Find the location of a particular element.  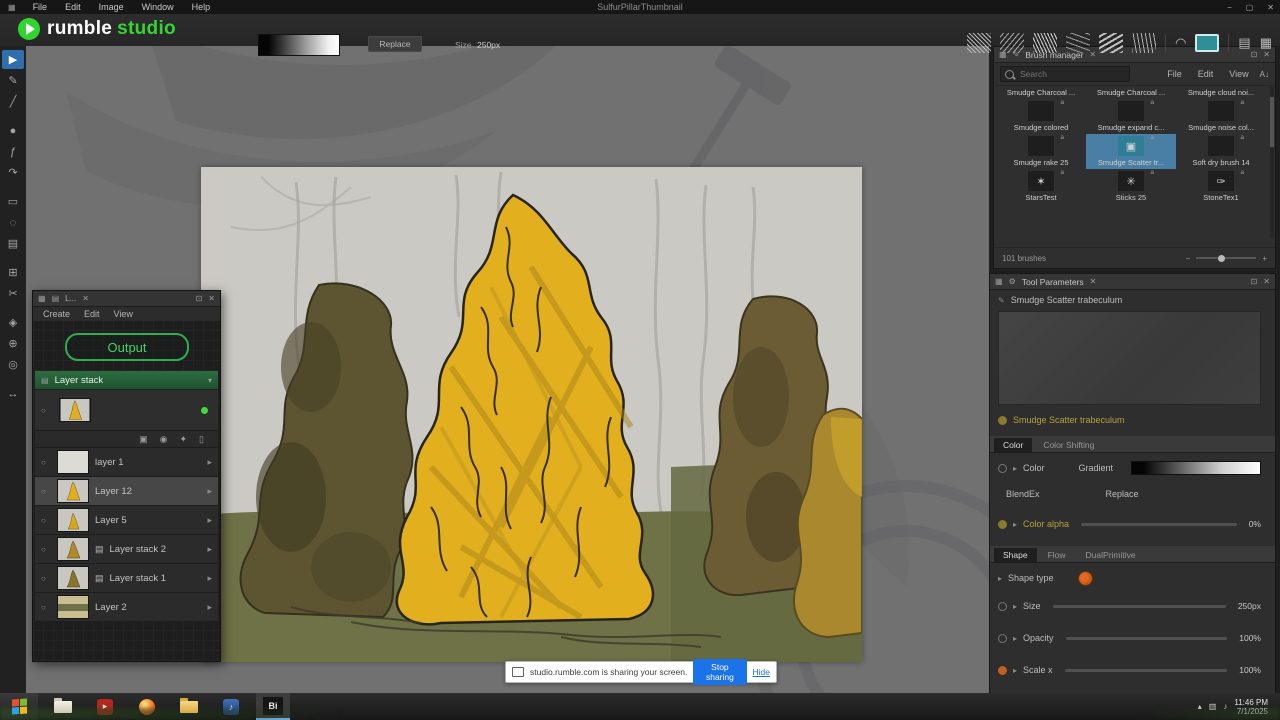

brush-menu-view: View is located at coordinates (1238, 74).